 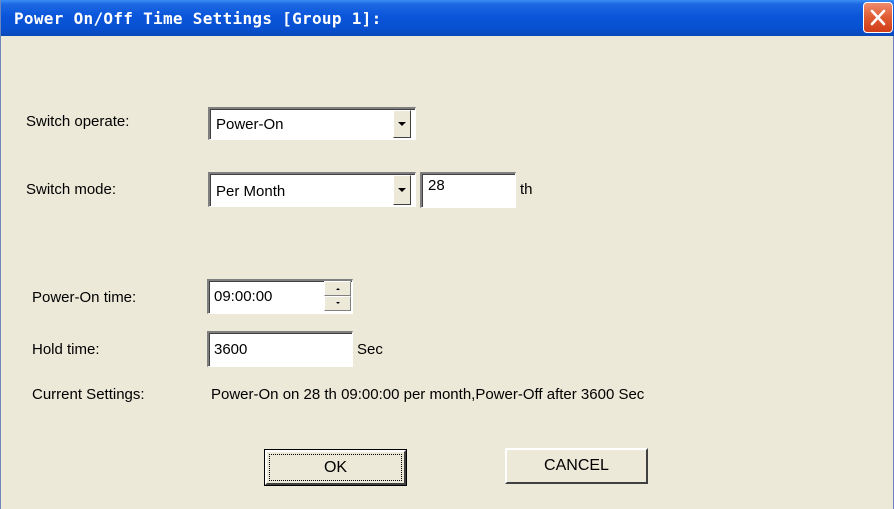 I want to click on close-icon, so click(x=878, y=17).